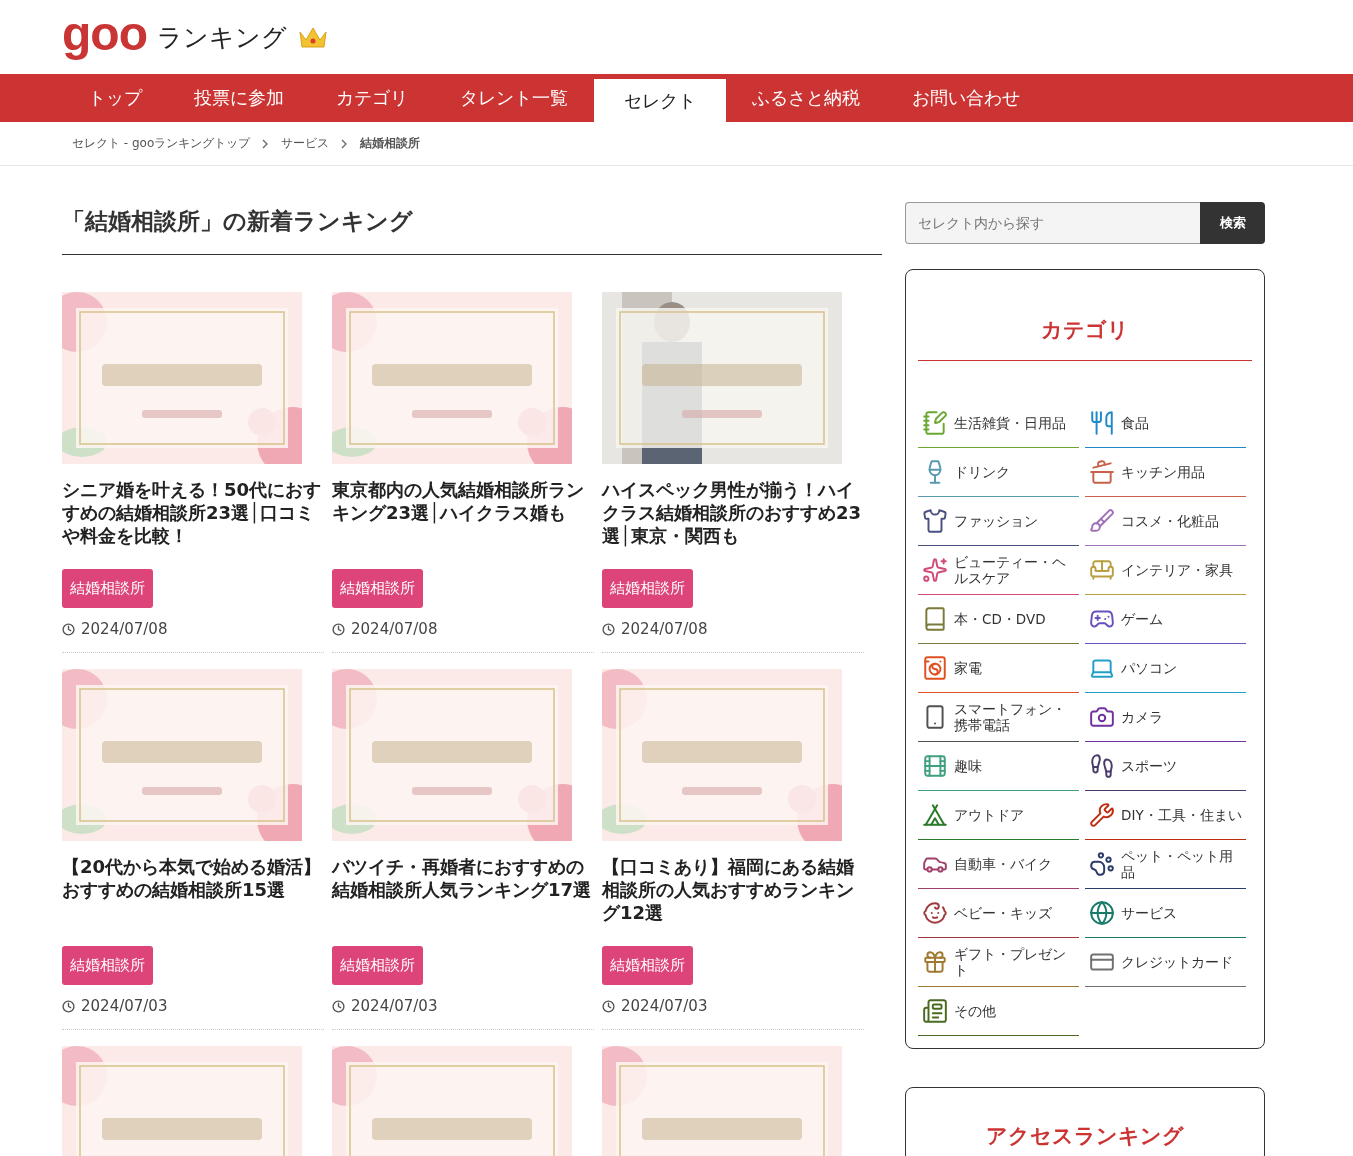  Describe the element at coordinates (1102, 717) in the screenshot. I see `camera-icon` at that location.